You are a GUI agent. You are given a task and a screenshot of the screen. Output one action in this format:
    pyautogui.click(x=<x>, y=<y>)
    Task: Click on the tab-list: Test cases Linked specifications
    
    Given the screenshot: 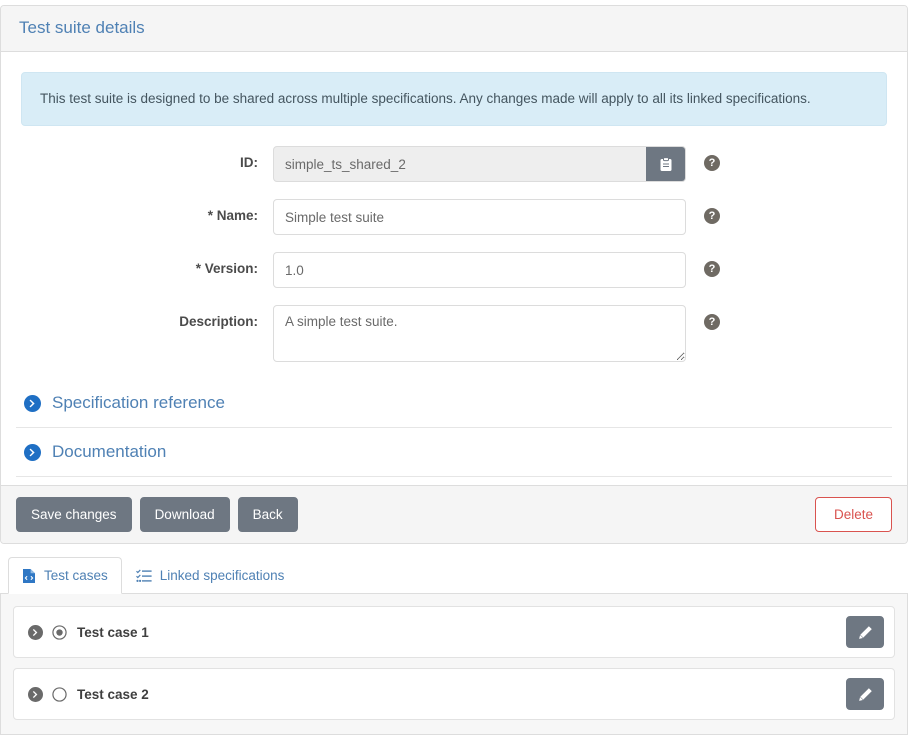 What is the action you would take?
    pyautogui.click(x=454, y=575)
    